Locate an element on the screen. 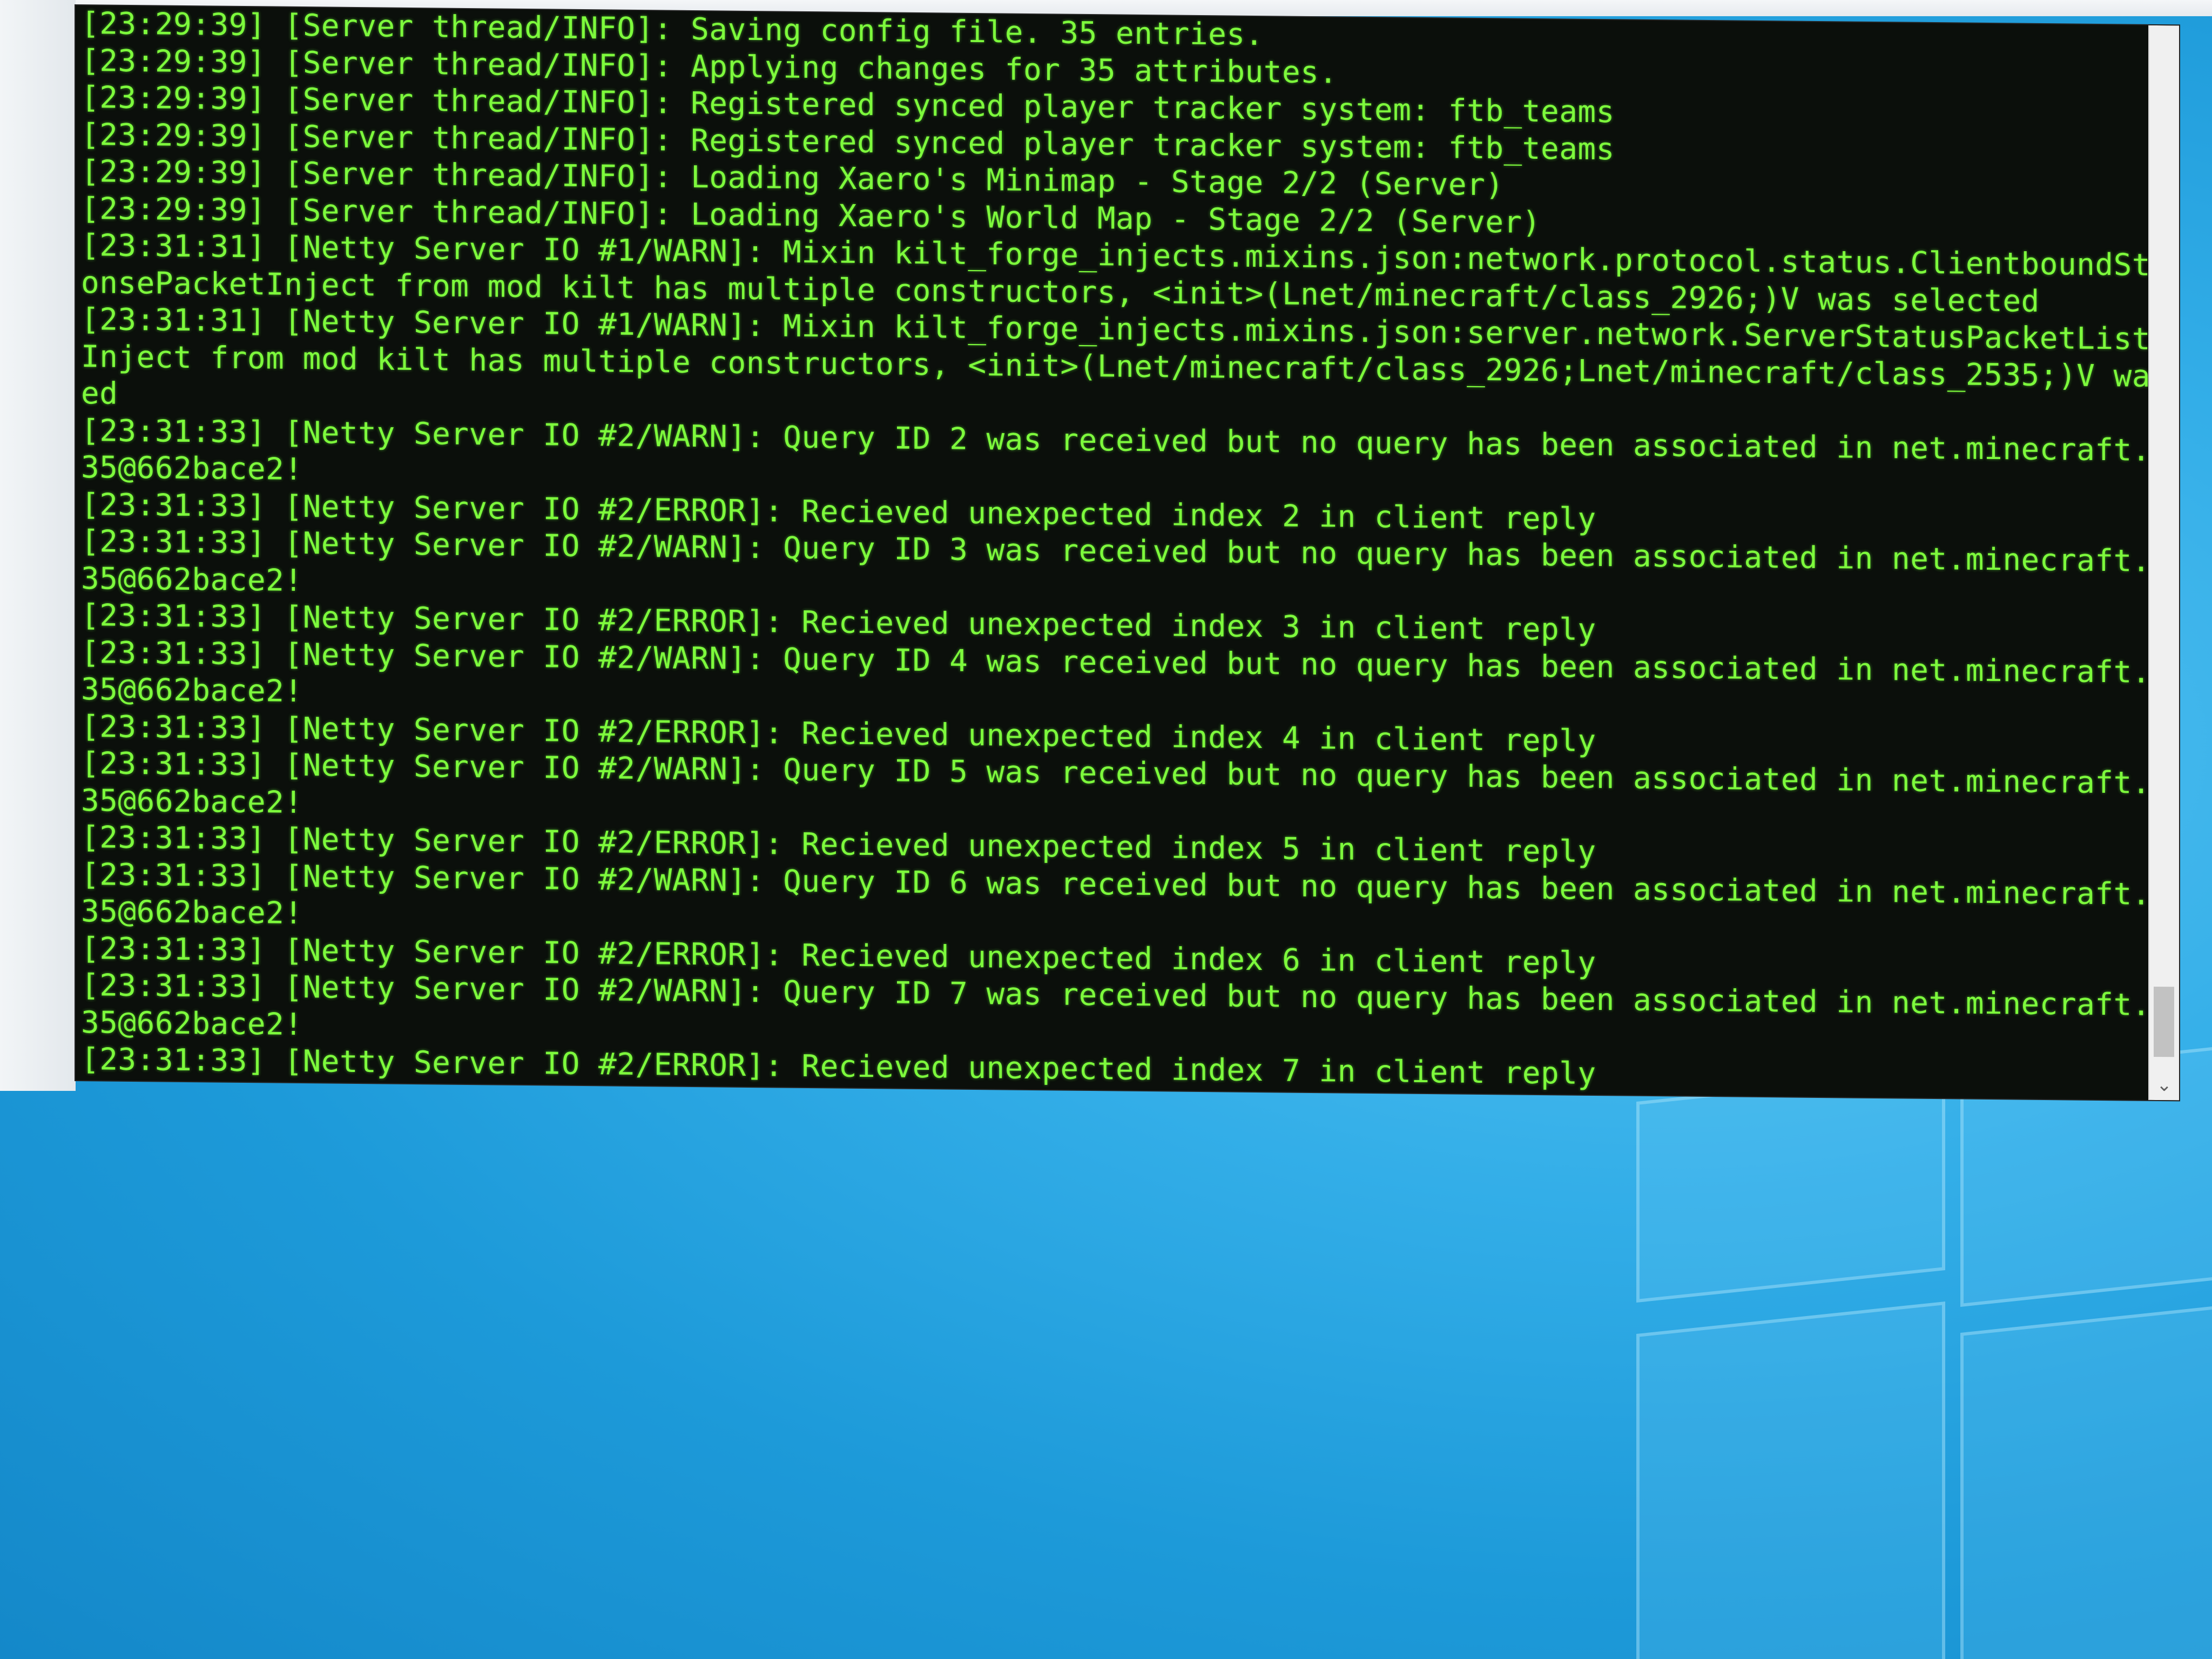 The image size is (2212, 1659). left-screen-margin is located at coordinates (38, 545).